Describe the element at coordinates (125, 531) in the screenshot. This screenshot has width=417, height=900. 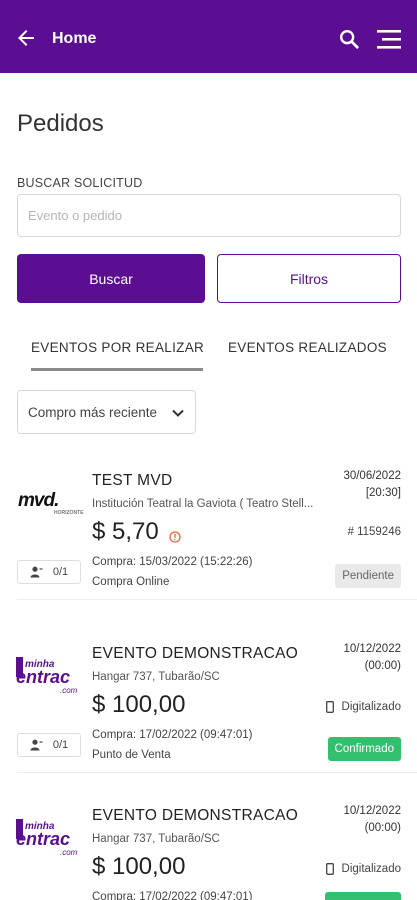
I see `order-price: $ 5,70` at that location.